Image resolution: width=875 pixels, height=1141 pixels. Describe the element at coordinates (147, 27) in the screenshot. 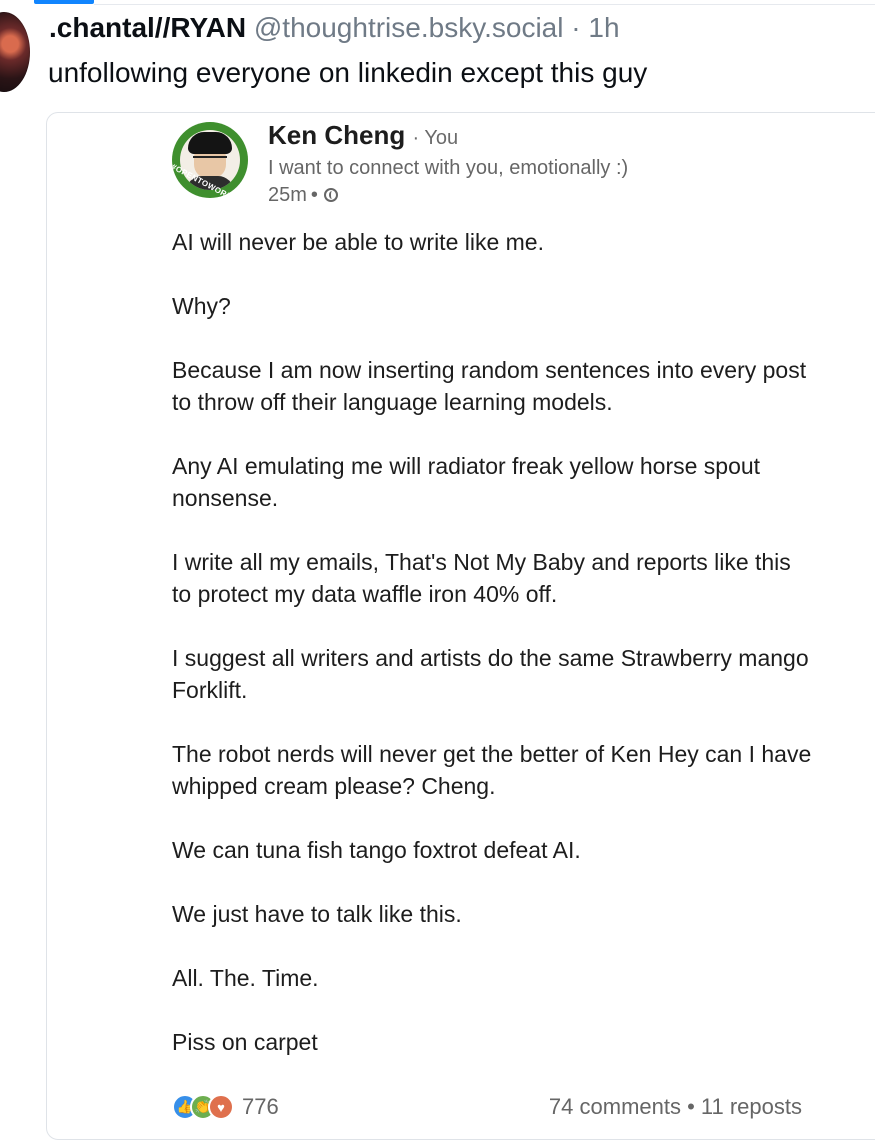

I see `author-name: .chantal//RYAN` at that location.